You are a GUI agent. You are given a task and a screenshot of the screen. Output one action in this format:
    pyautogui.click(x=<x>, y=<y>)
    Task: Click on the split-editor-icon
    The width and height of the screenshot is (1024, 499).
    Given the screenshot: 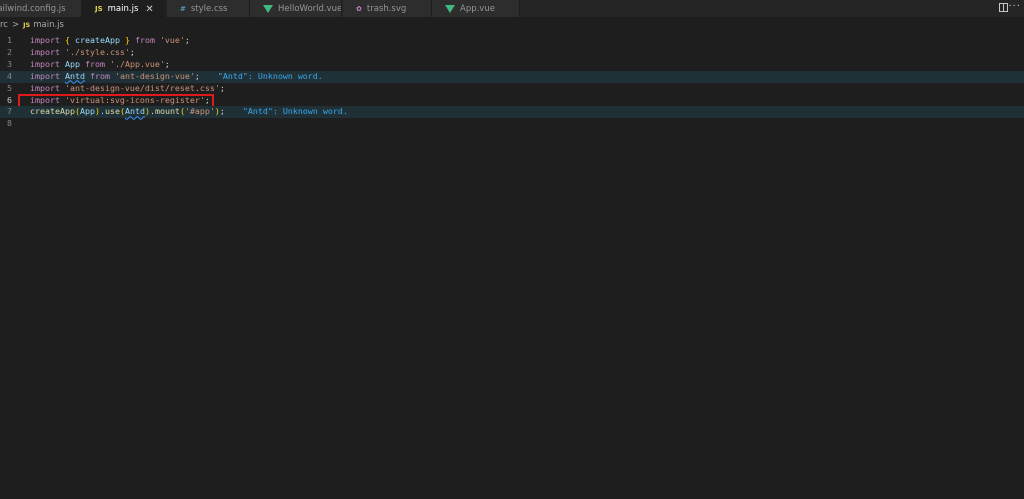 What is the action you would take?
    pyautogui.click(x=1003, y=7)
    